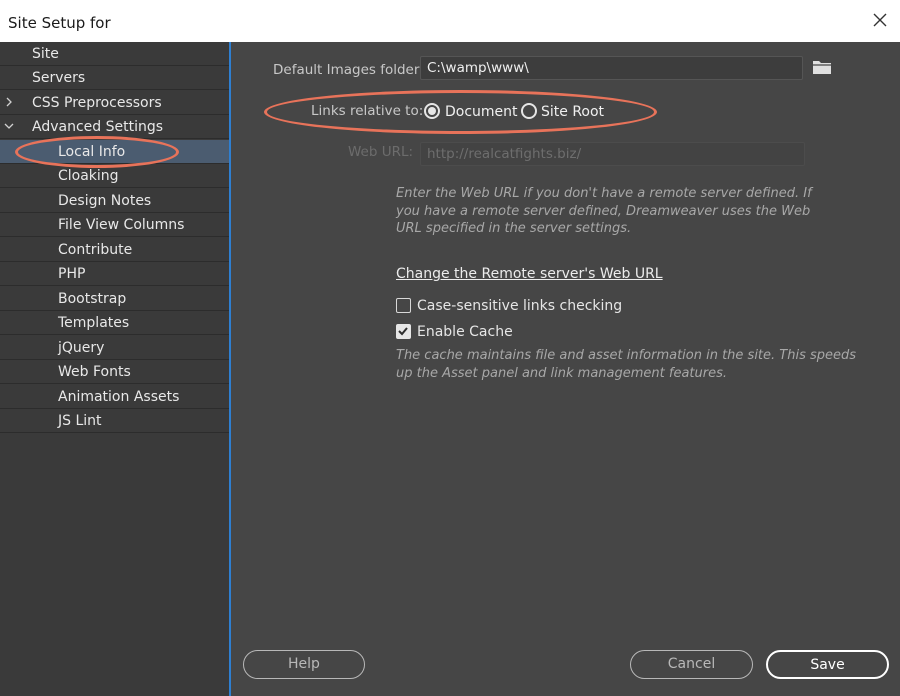  I want to click on enable-cache-label: Enable Cache, so click(465, 332).